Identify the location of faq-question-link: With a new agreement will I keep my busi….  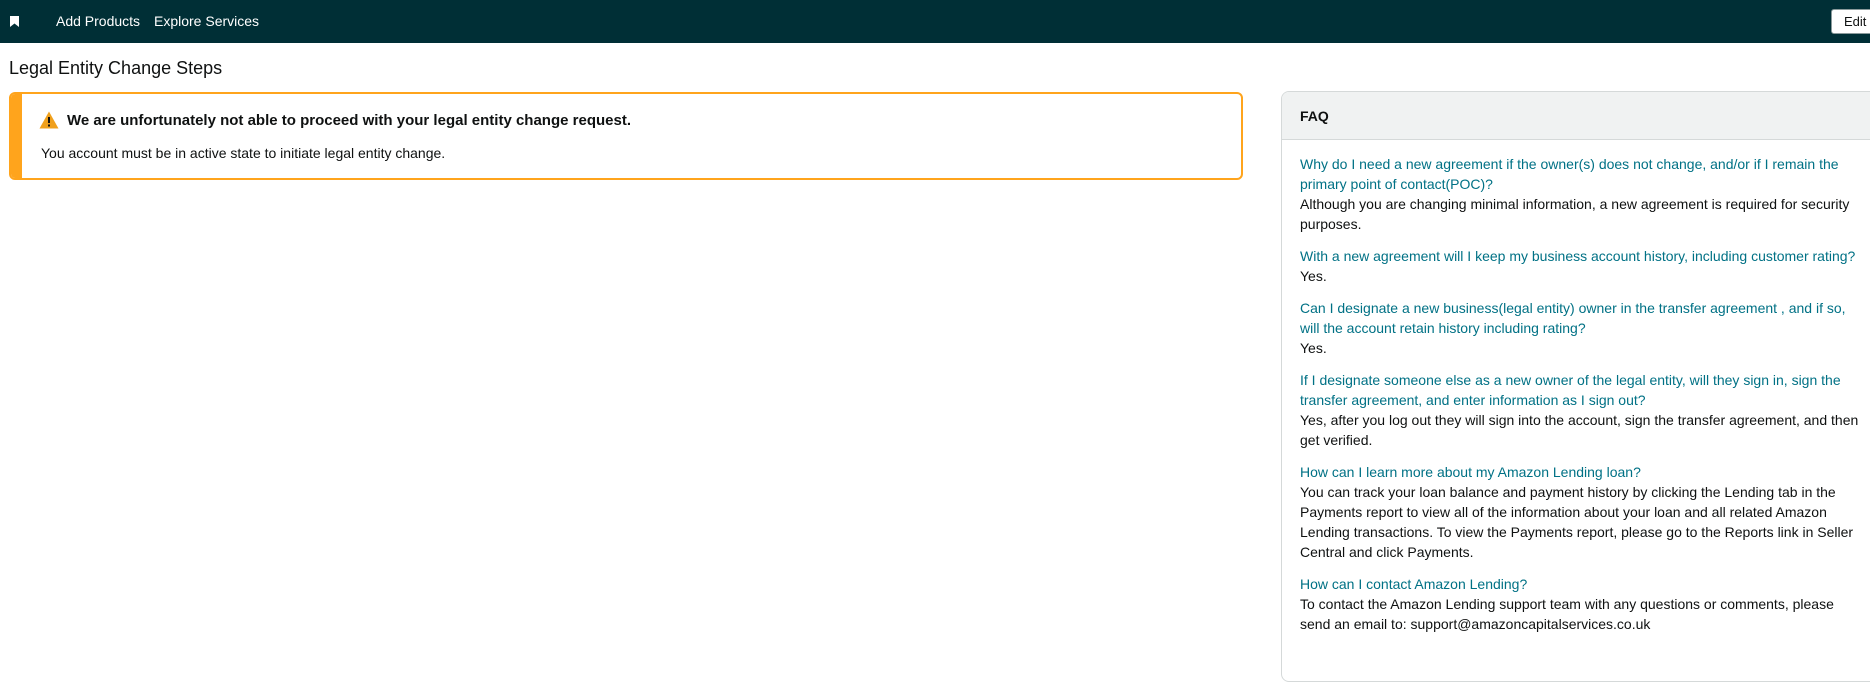
(1580, 256).